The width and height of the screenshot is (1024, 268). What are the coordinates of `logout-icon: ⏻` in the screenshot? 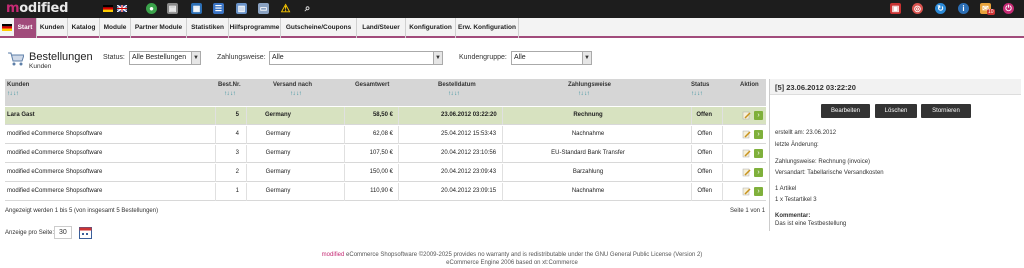 It's located at (1008, 8).